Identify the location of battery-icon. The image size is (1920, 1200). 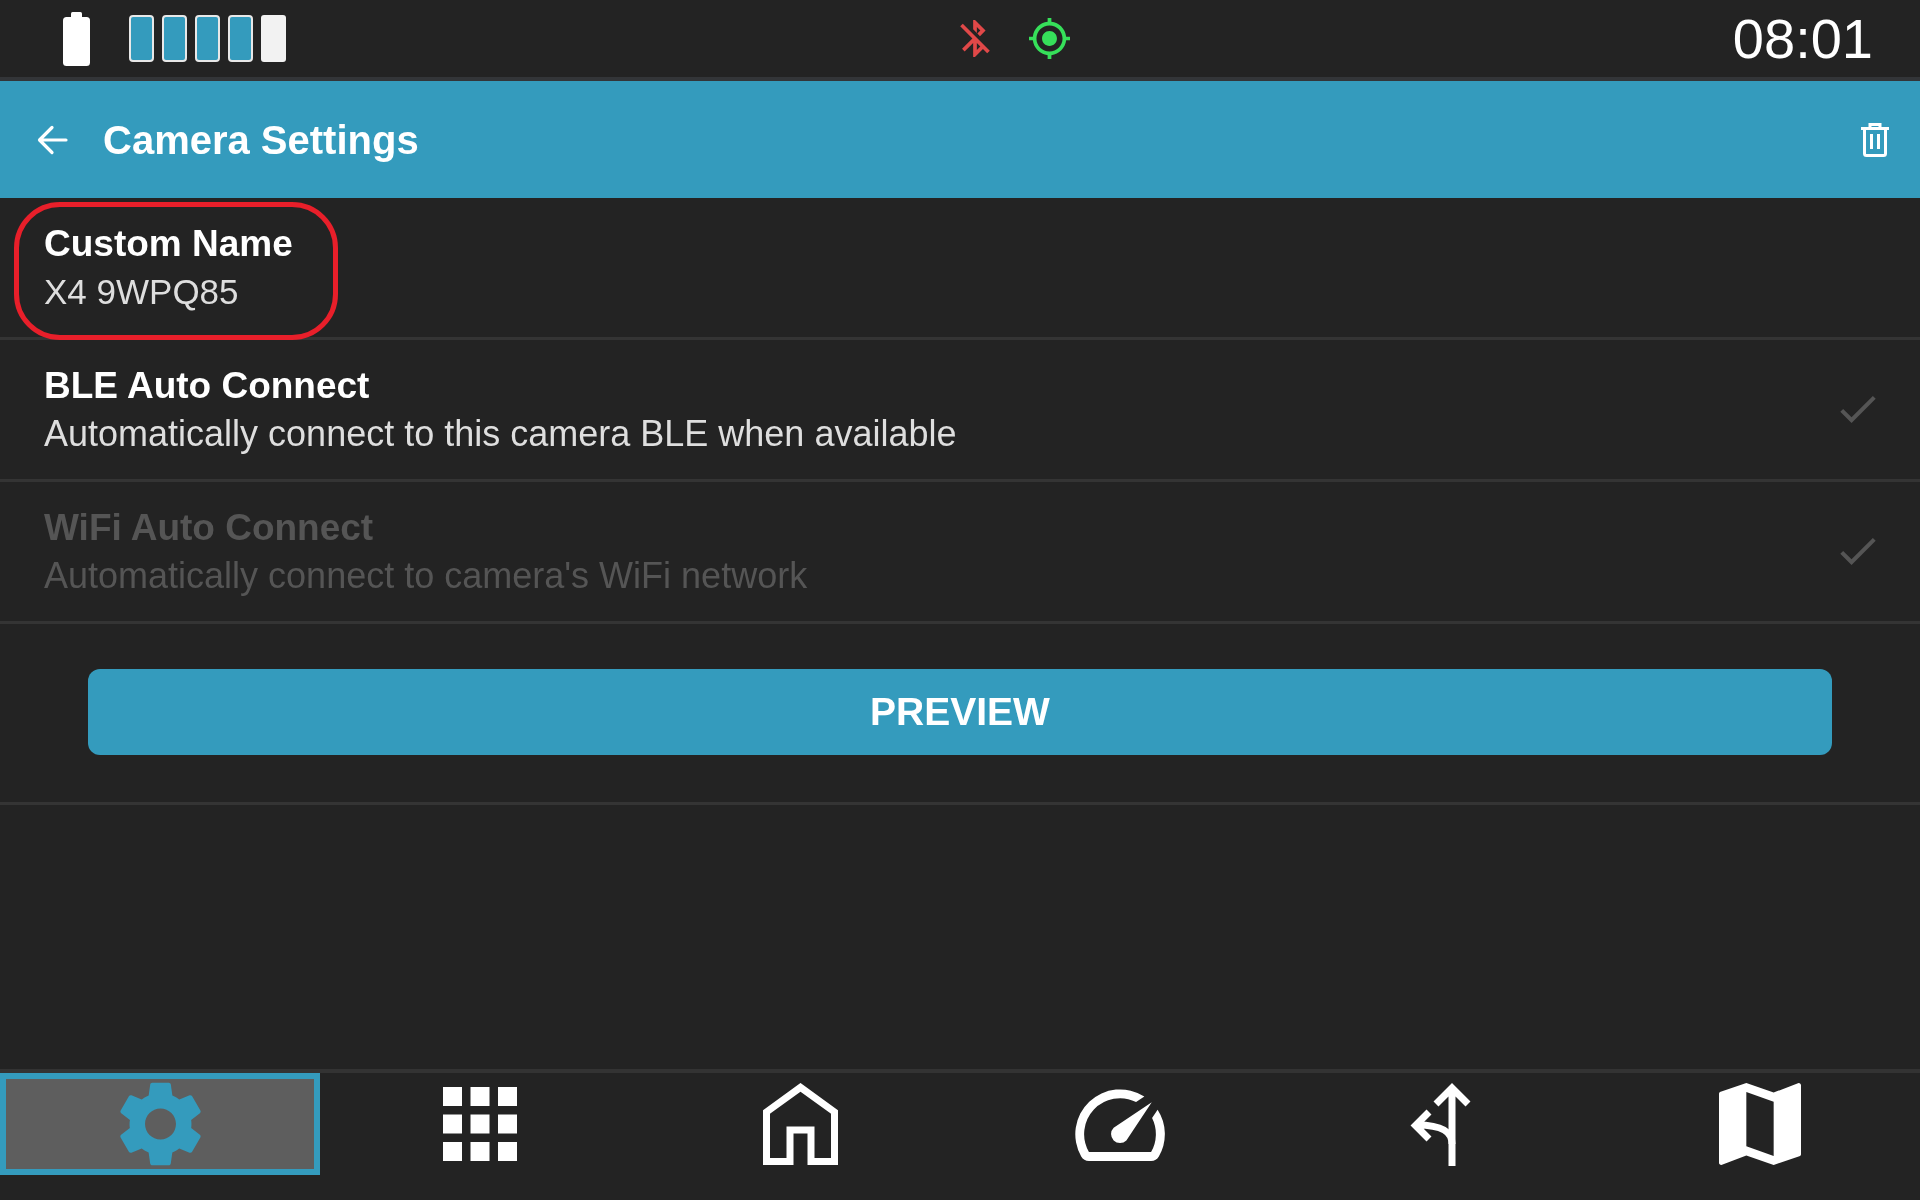
(76, 38).